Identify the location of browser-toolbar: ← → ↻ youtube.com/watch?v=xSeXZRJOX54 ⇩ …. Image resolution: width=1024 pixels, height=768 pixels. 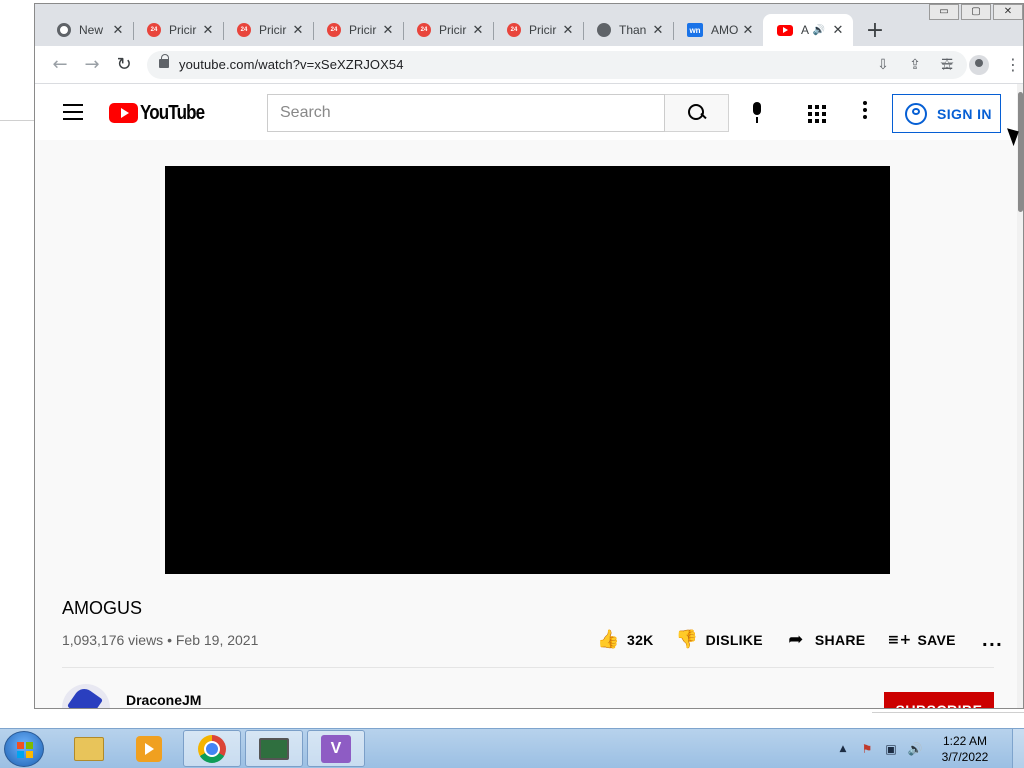
(529, 65).